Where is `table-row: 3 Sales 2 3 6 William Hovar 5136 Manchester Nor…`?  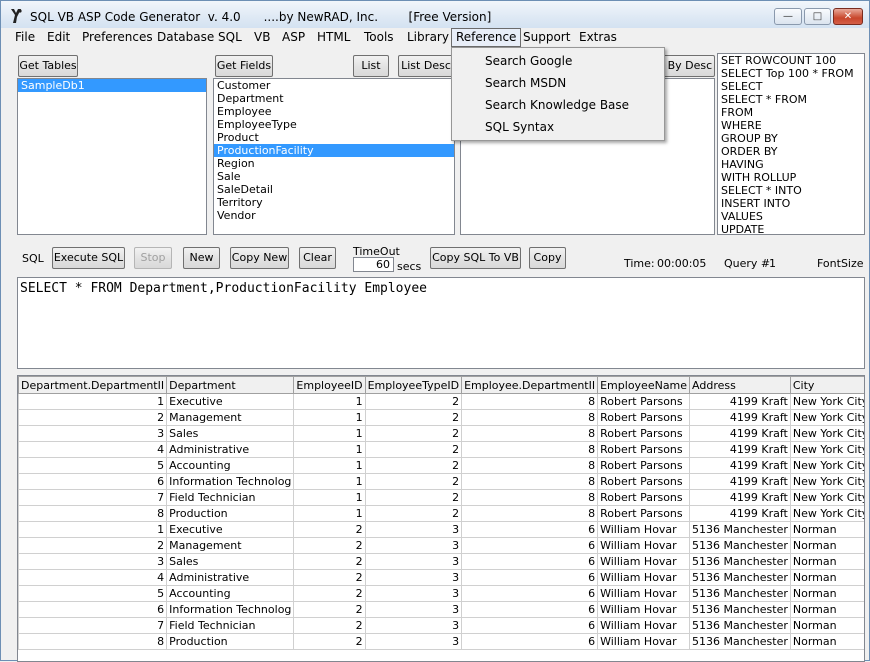 table-row: 3 Sales 2 3 6 William Hovar 5136 Manchester Nor… is located at coordinates (441, 561).